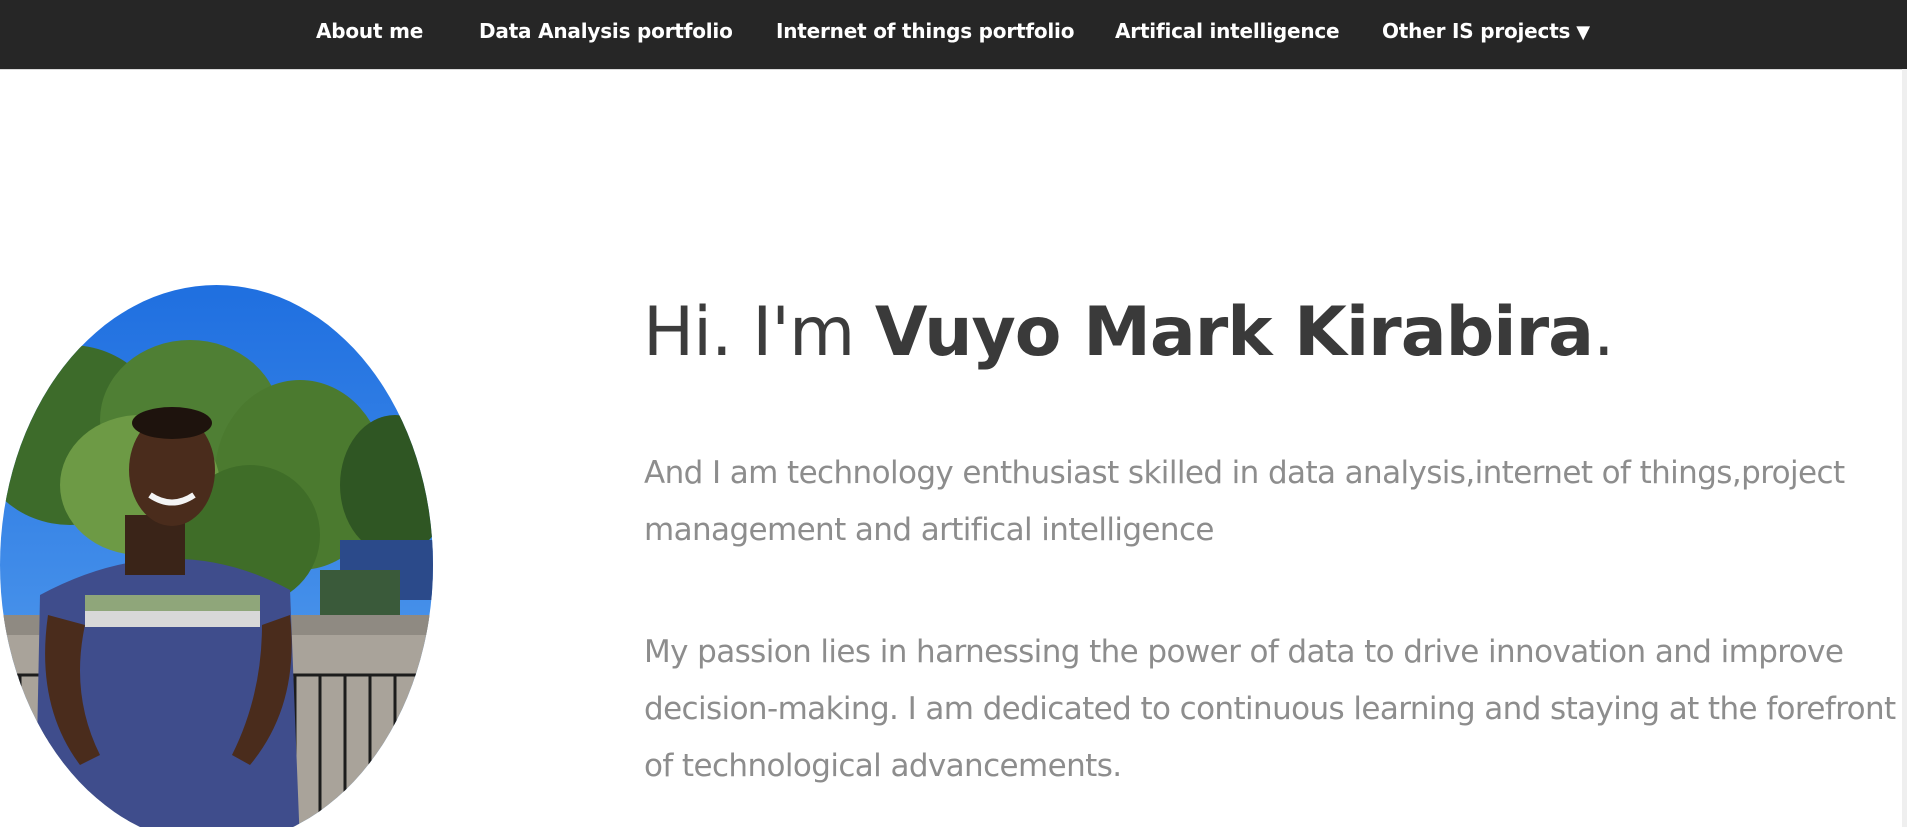 This screenshot has height=827, width=1907. I want to click on hero-period: ., so click(1604, 332).